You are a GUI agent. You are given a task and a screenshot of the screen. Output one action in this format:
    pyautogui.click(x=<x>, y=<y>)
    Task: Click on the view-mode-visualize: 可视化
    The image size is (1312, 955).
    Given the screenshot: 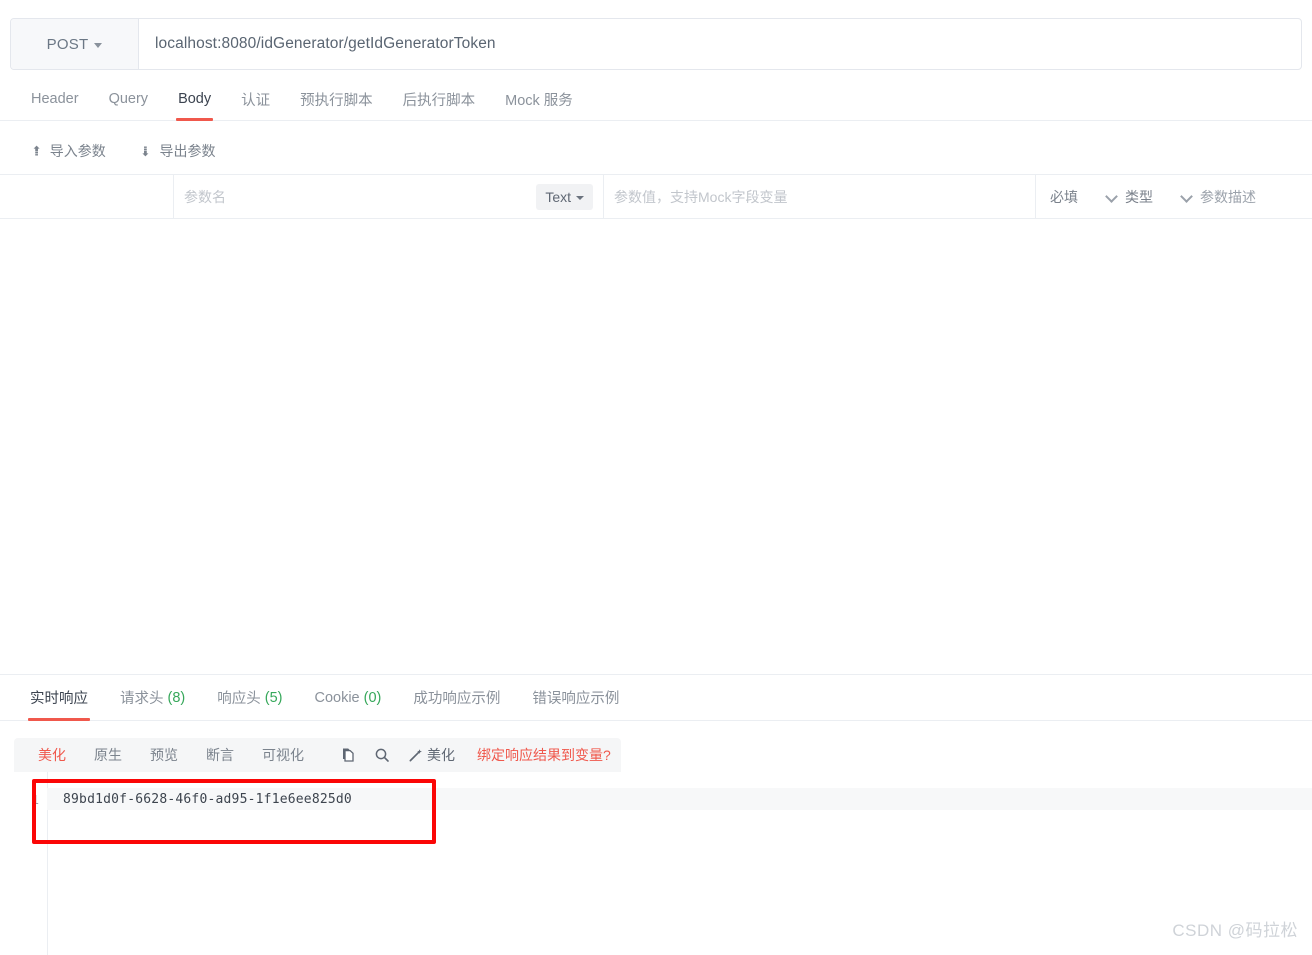 What is the action you would take?
    pyautogui.click(x=283, y=755)
    